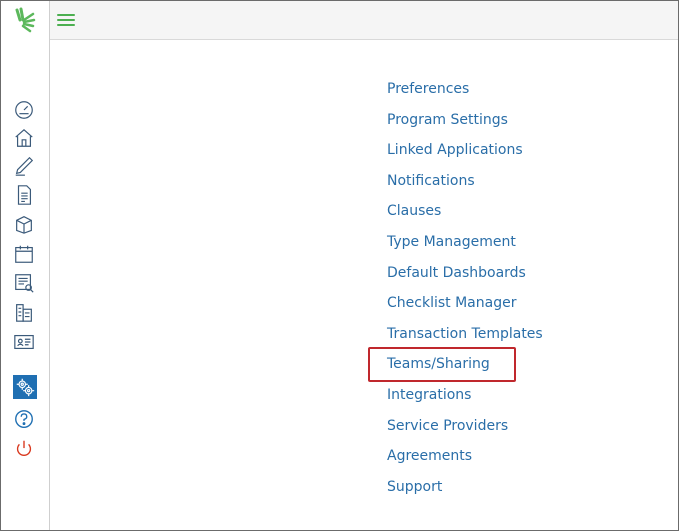 The height and width of the screenshot is (531, 679). Describe the element at coordinates (24, 419) in the screenshot. I see `help-icon` at that location.